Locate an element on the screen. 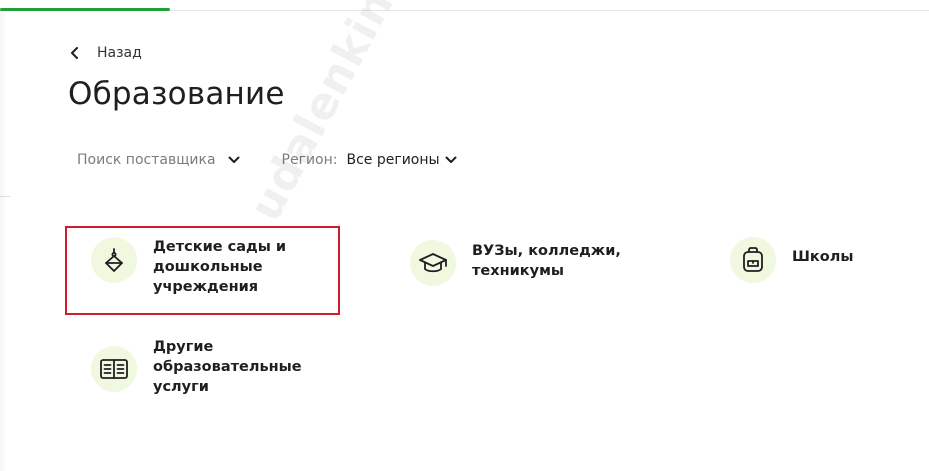 This screenshot has height=471, width=929. region-label: Регион: is located at coordinates (309, 160).